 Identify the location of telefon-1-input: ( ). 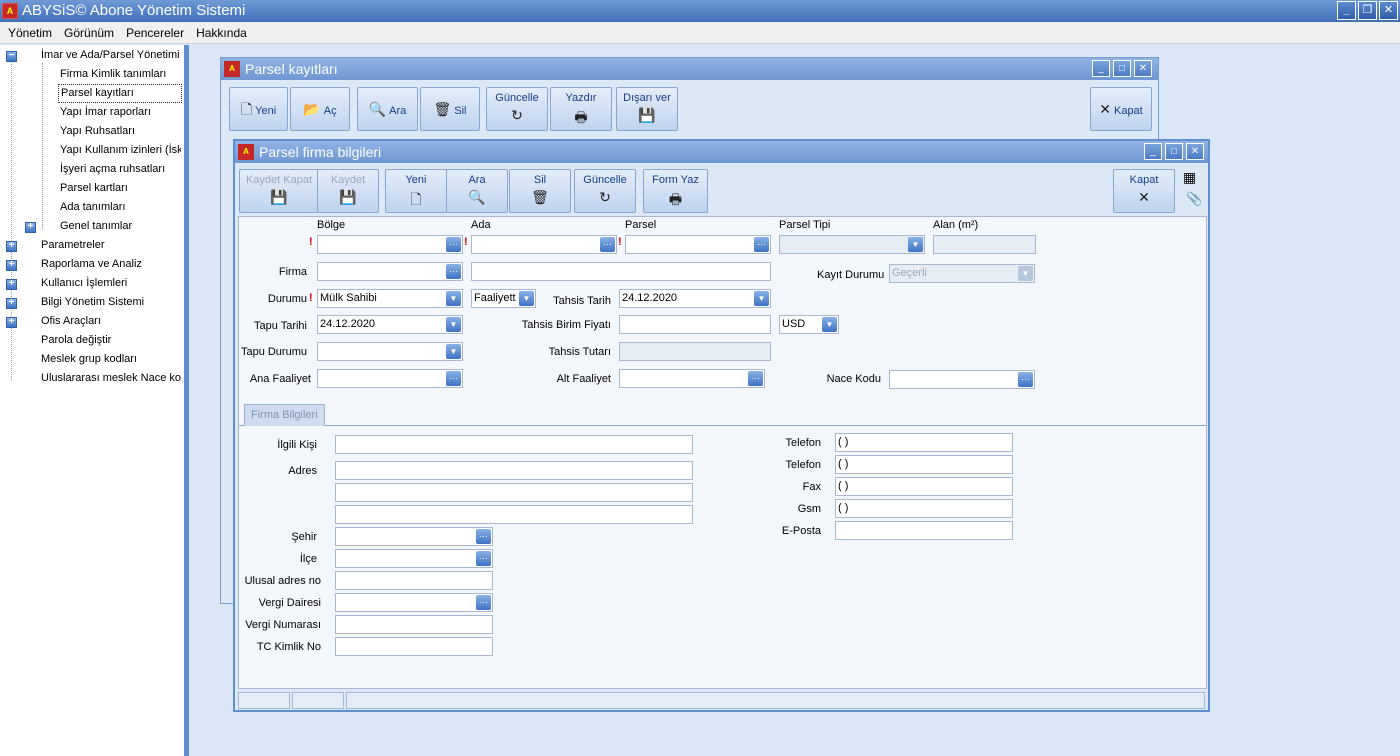
(924, 442).